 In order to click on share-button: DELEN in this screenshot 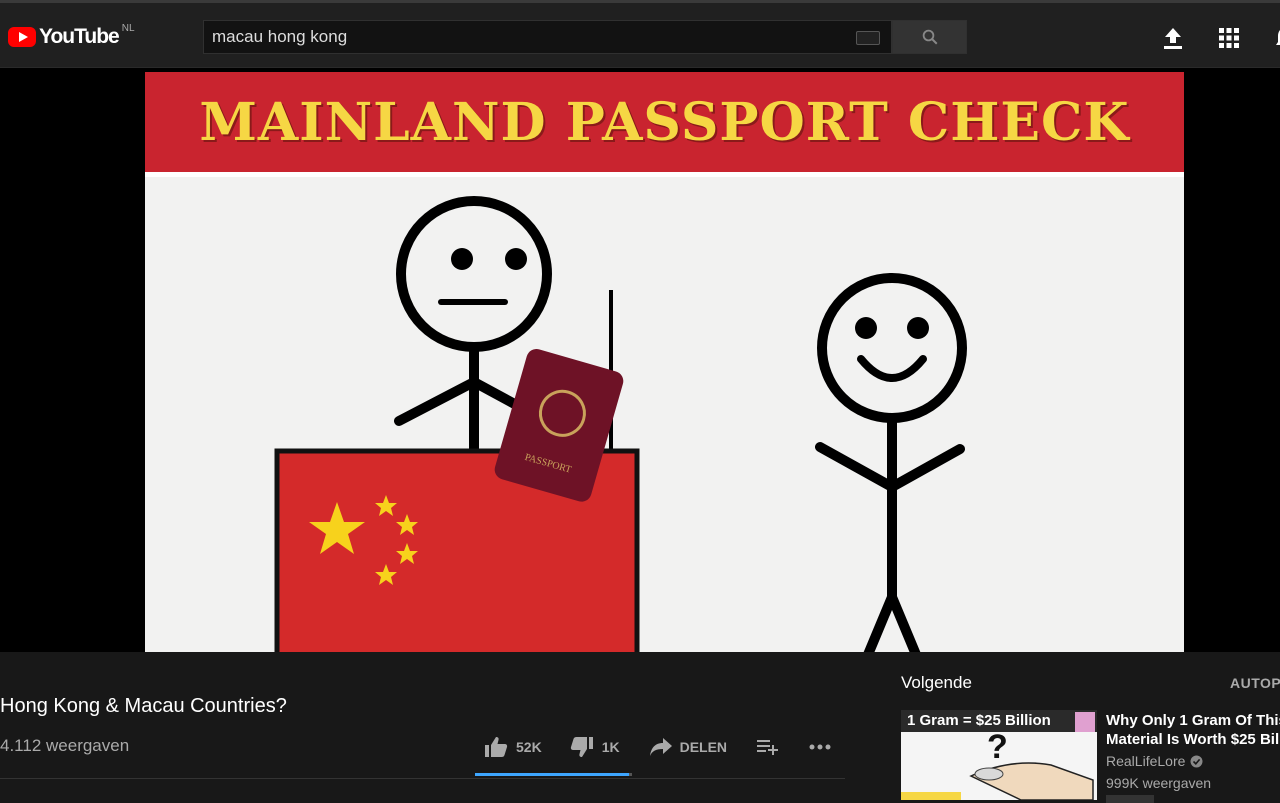, I will do `click(688, 747)`.